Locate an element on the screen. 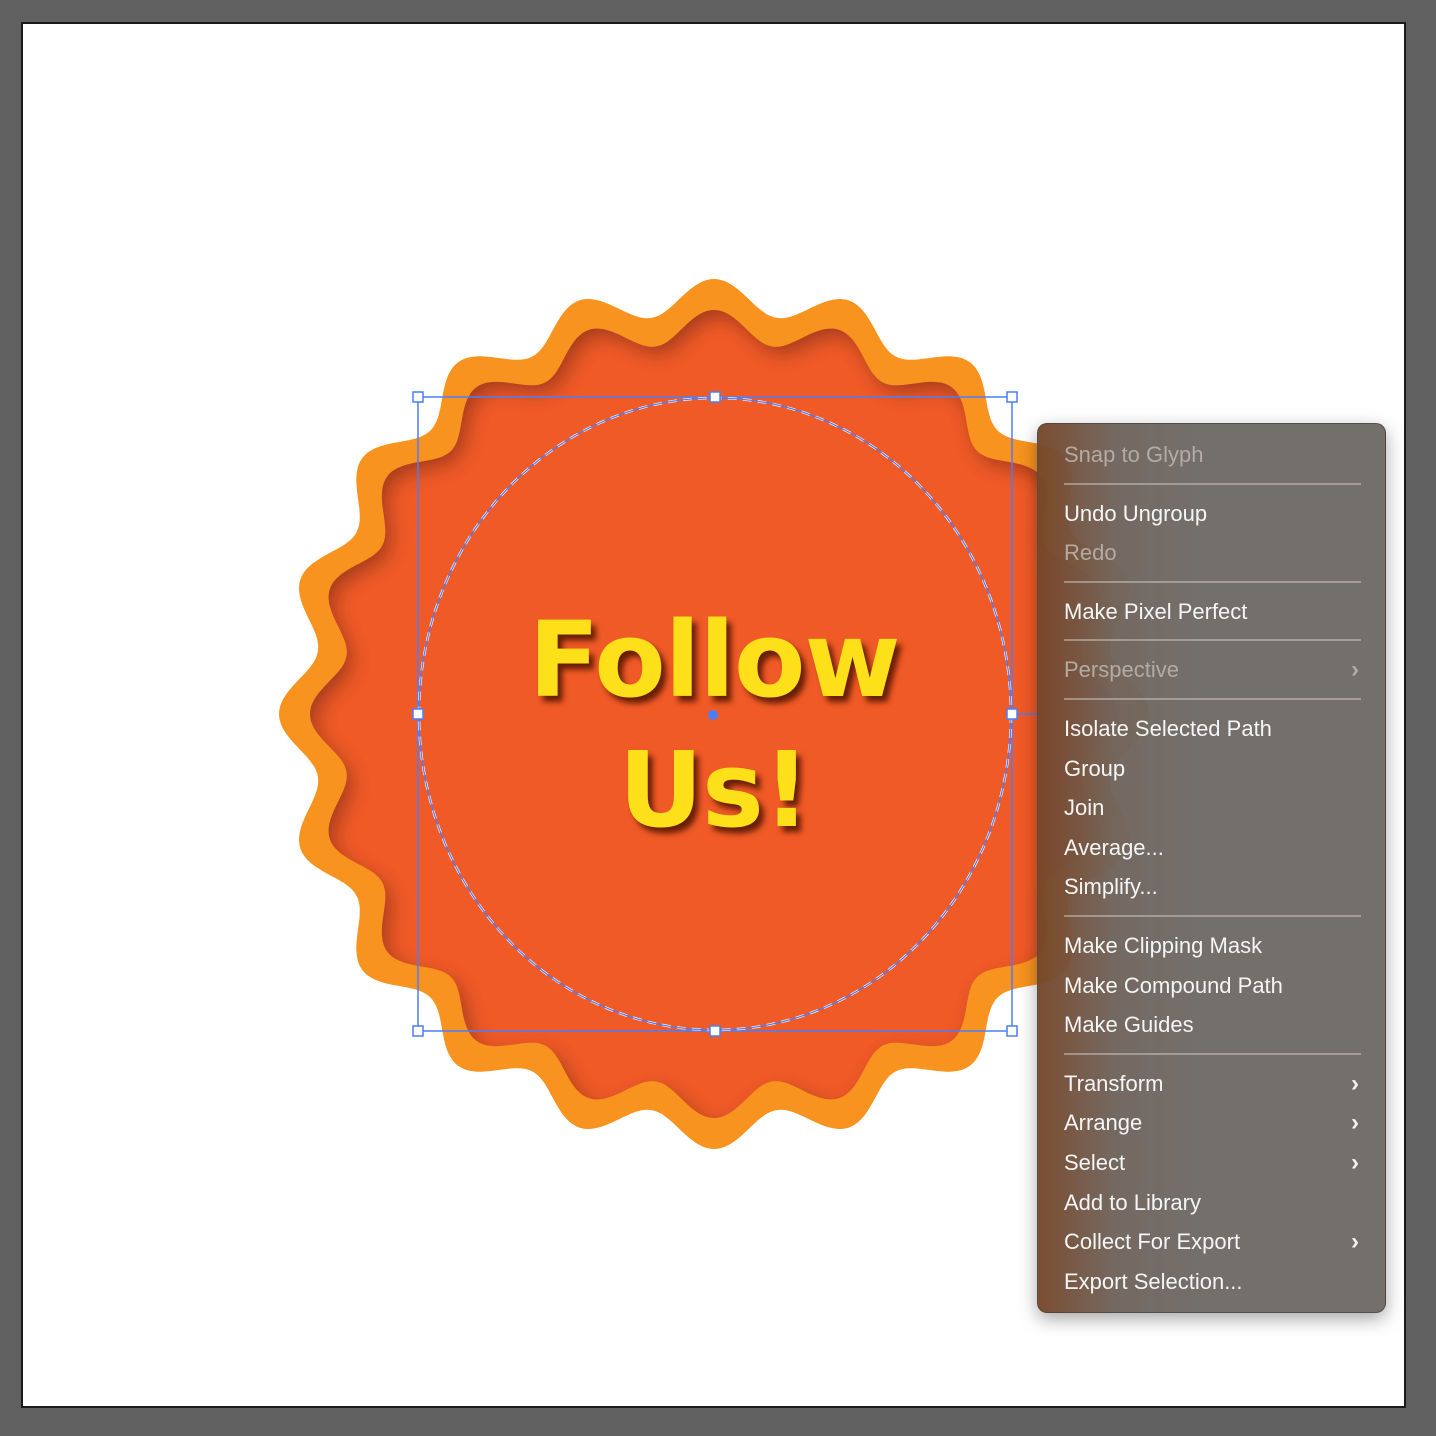 This screenshot has width=1436, height=1436. menu-item-transform: Transform › is located at coordinates (1211, 1084).